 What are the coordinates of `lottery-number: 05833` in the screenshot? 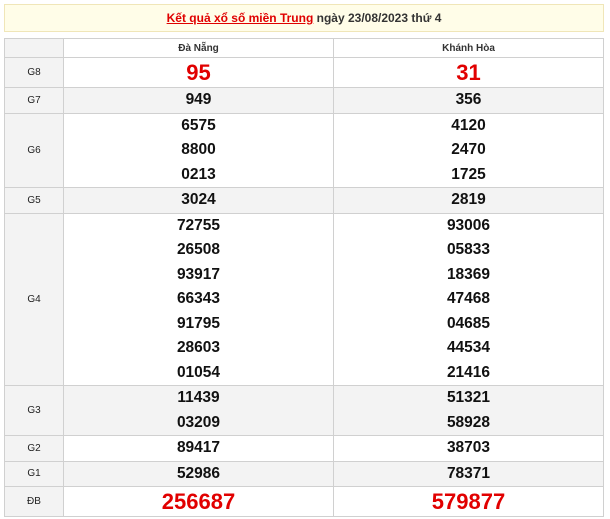 It's located at (468, 249).